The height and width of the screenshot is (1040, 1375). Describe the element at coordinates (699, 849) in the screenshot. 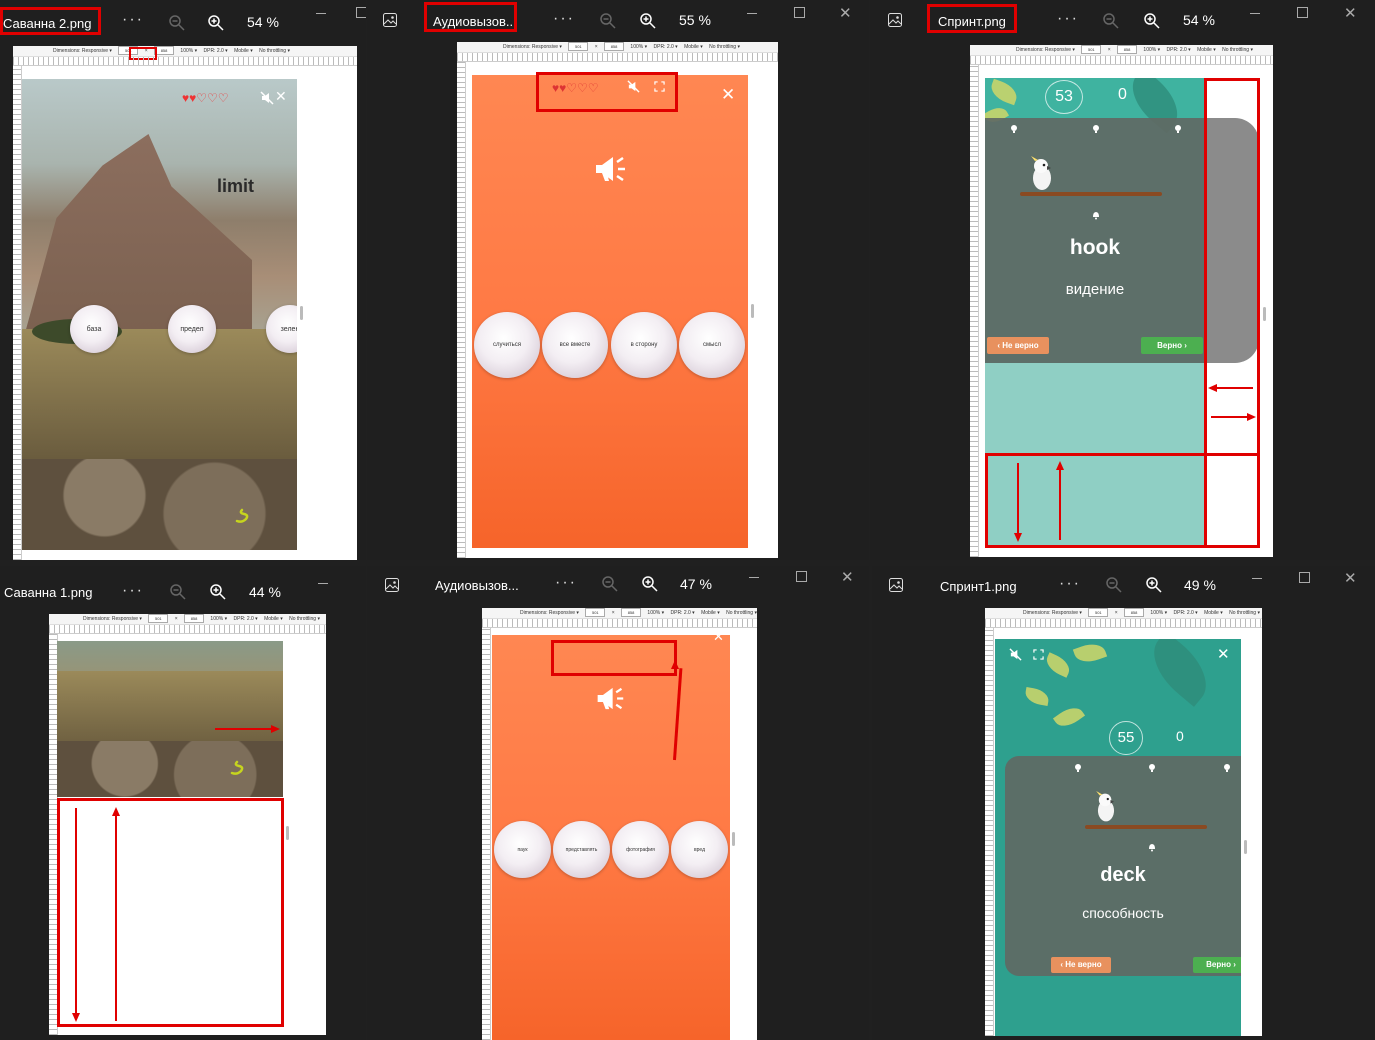

I see `answer-option: вред` at that location.